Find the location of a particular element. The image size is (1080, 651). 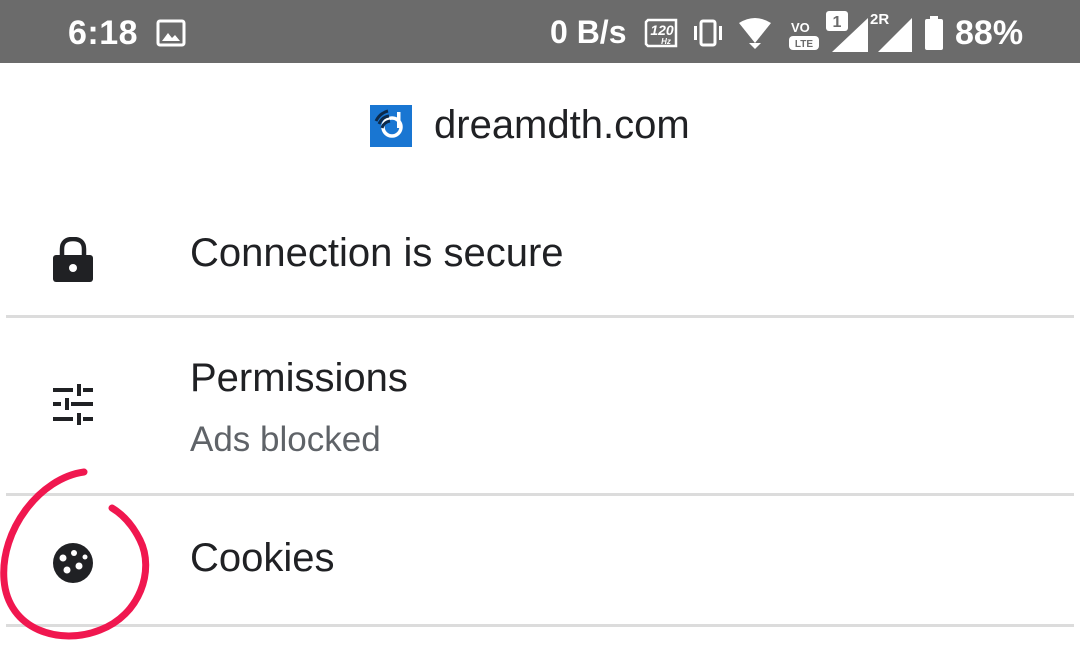

sim2-label: 2R is located at coordinates (880, 19).